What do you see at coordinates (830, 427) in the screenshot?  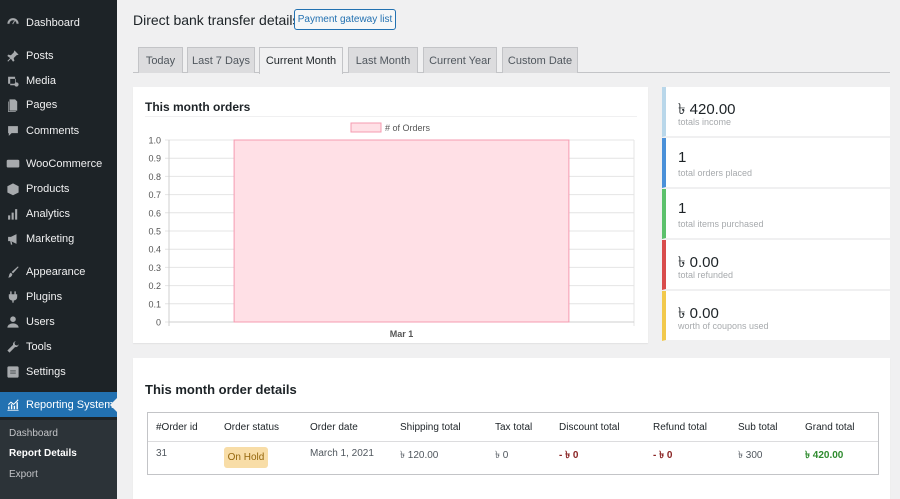 I see `column-header-grand-total: Grand total` at bounding box center [830, 427].